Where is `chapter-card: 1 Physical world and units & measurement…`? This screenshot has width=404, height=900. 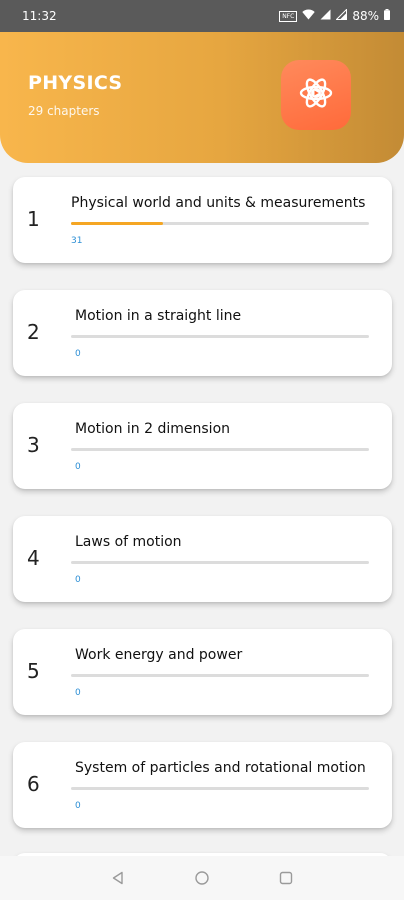 chapter-card: 1 Physical world and units & measurement… is located at coordinates (202, 220).